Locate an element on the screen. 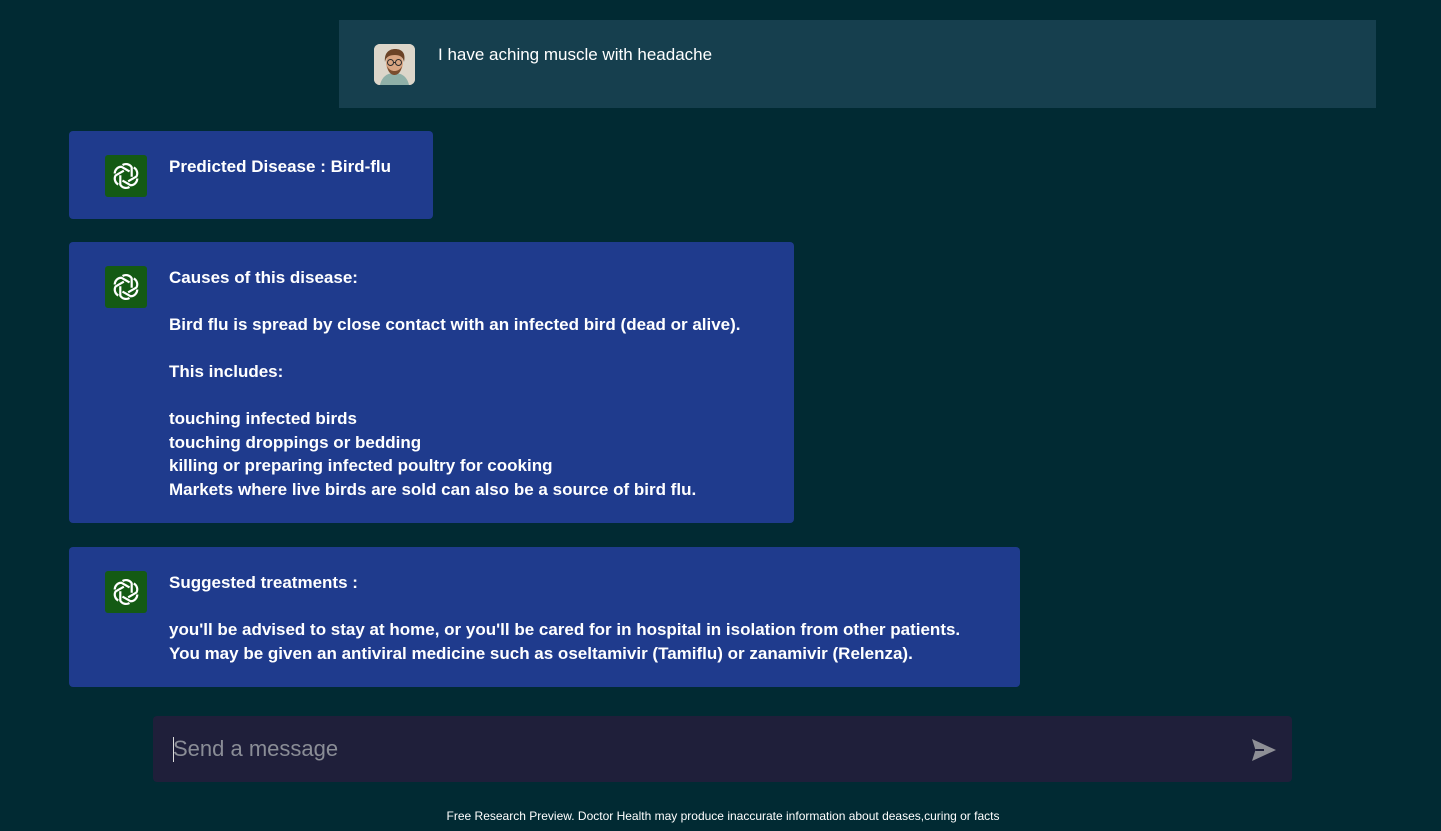 The height and width of the screenshot is (831, 1441). send-icon is located at coordinates (1264, 750).